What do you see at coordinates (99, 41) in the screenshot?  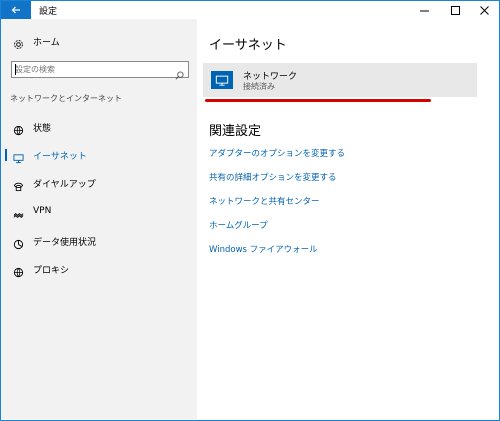 I see `sidebar-item-home: ホーム` at bounding box center [99, 41].